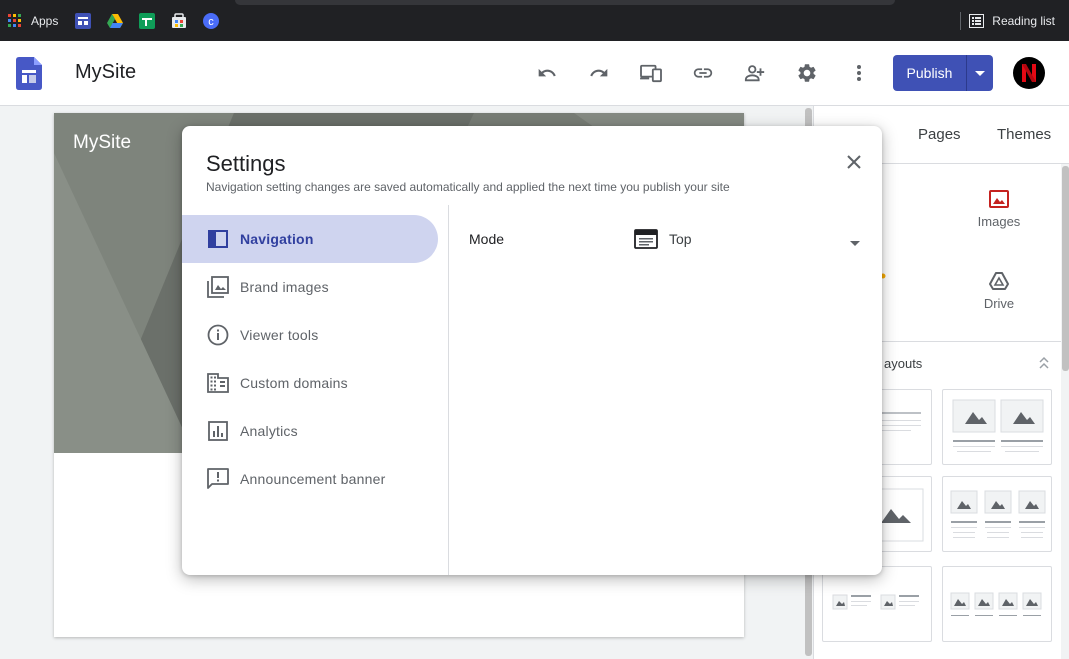 This screenshot has width=1069, height=659. What do you see at coordinates (218, 383) in the screenshot?
I see `domain-icon` at bounding box center [218, 383].